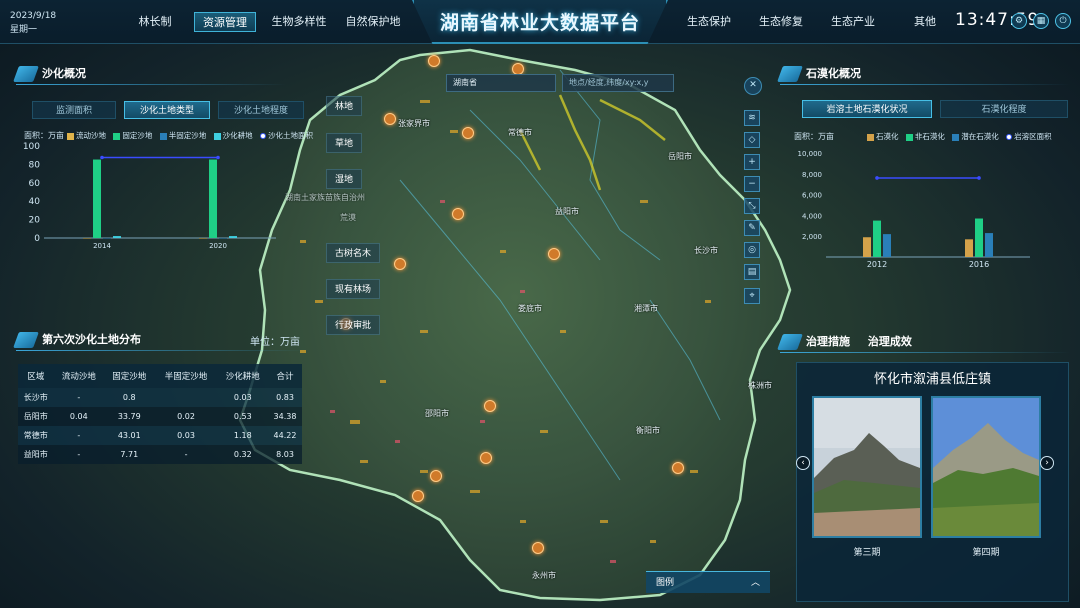 The image size is (1080, 608). Describe the element at coordinates (890, 341) in the screenshot. I see `tab-results: 治理成效` at that location.